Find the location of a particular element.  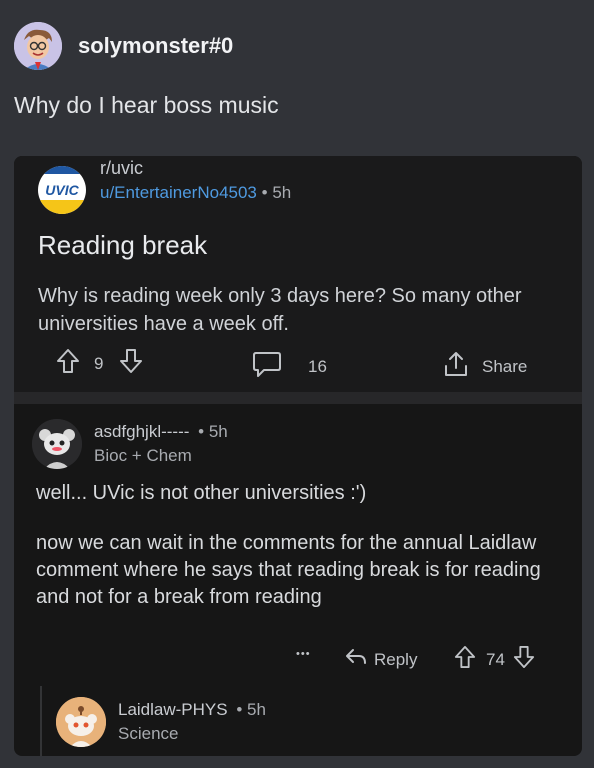

logo-text: UVIC is located at coordinates (62, 190).